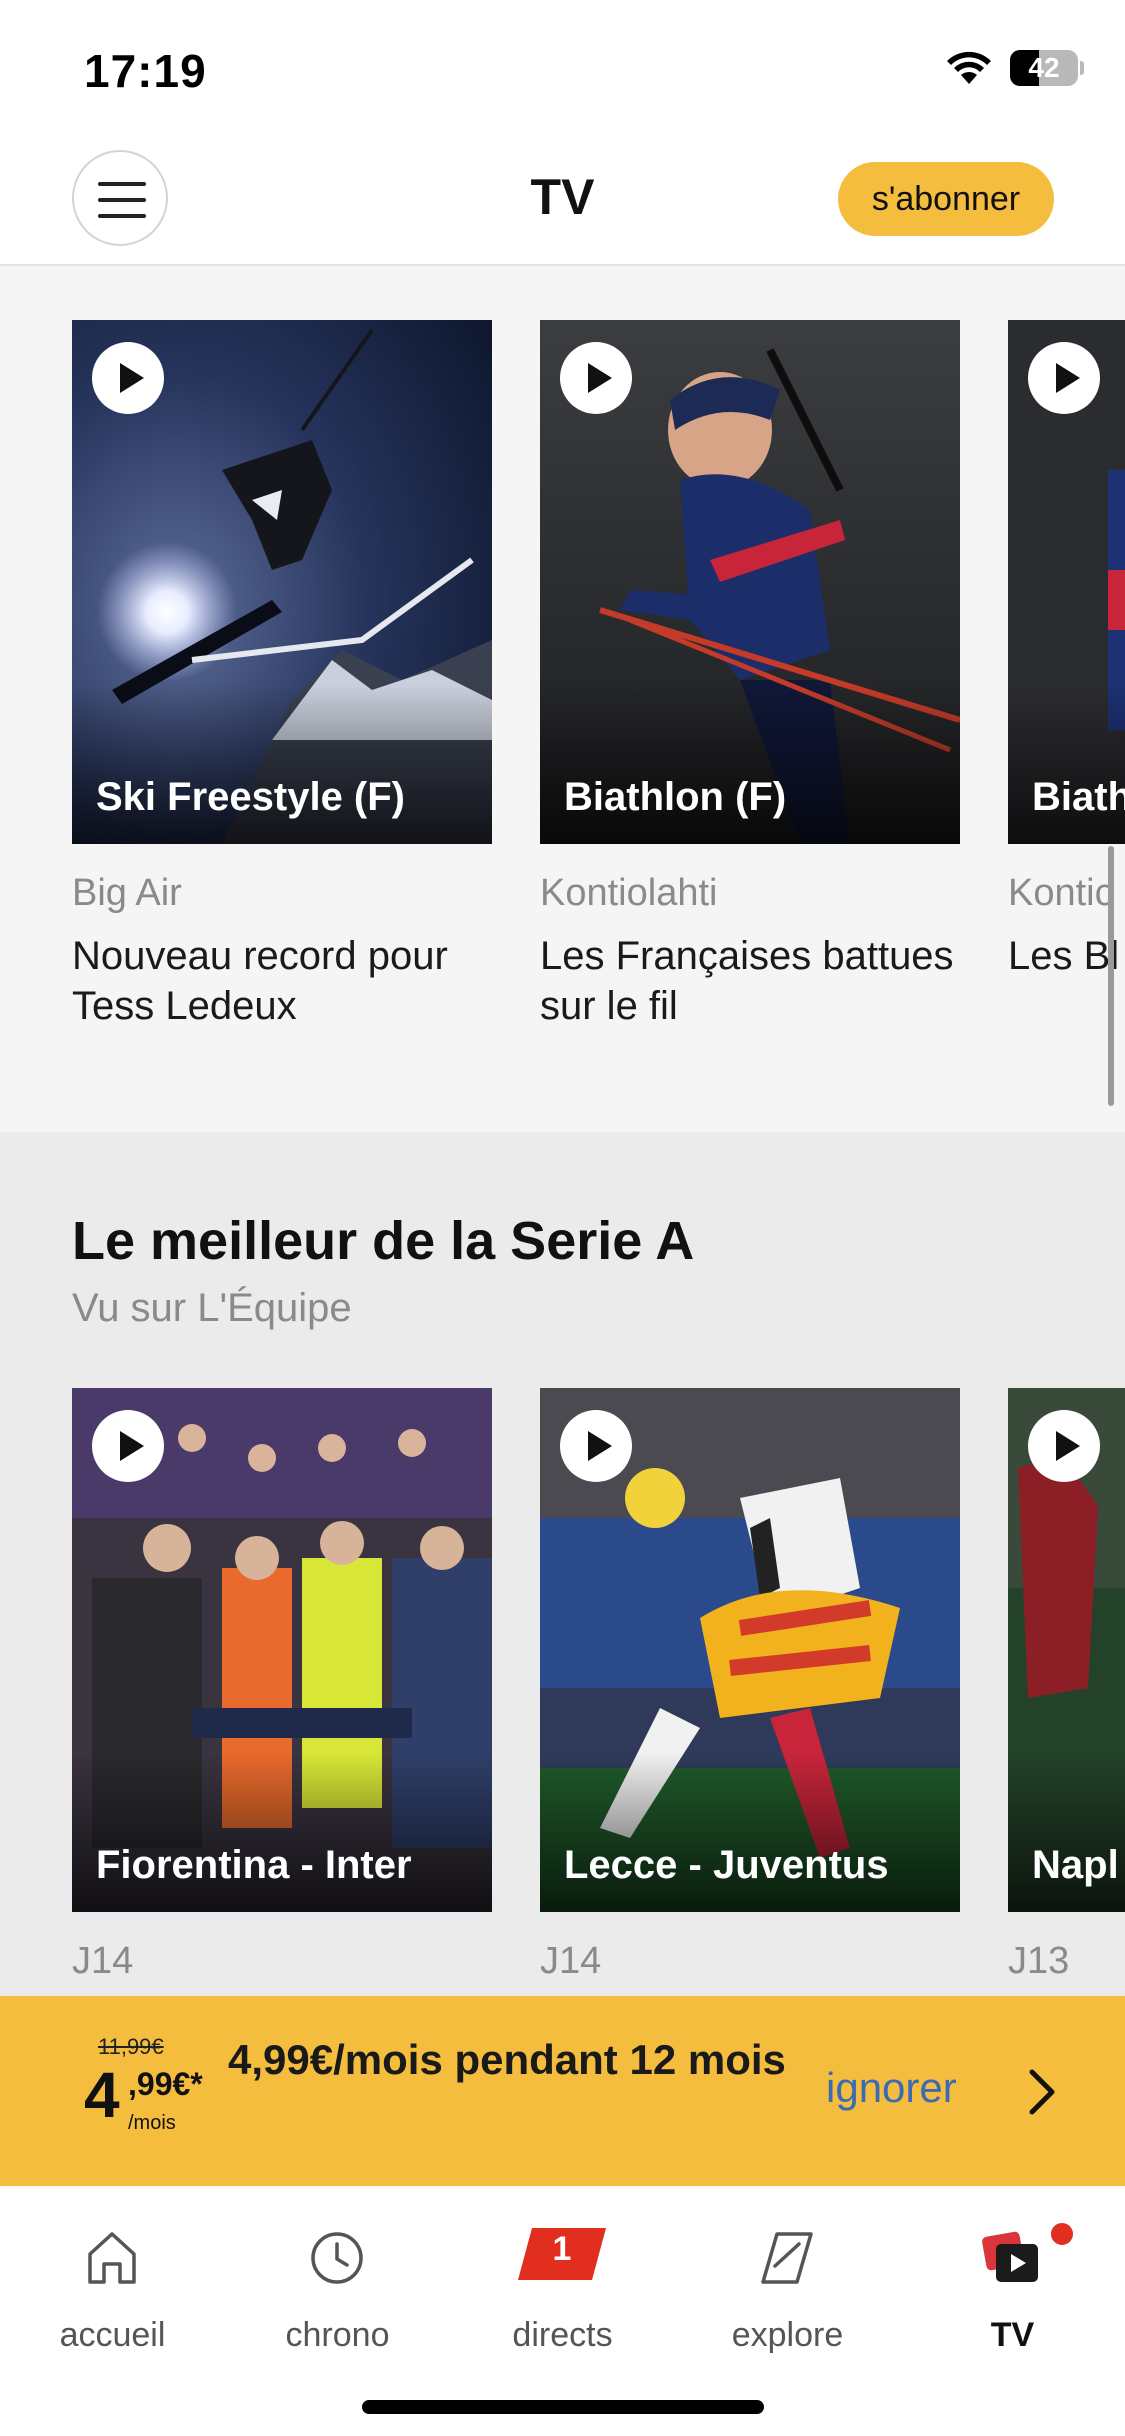 Image resolution: width=1125 pixels, height=2436 pixels. I want to click on thumbnail-title: Napl, so click(1075, 1865).